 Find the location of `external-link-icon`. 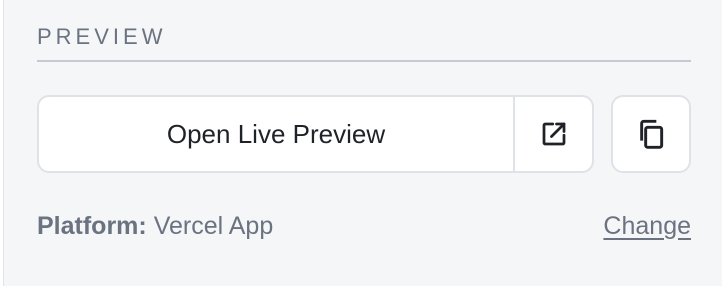

external-link-icon is located at coordinates (554, 134).